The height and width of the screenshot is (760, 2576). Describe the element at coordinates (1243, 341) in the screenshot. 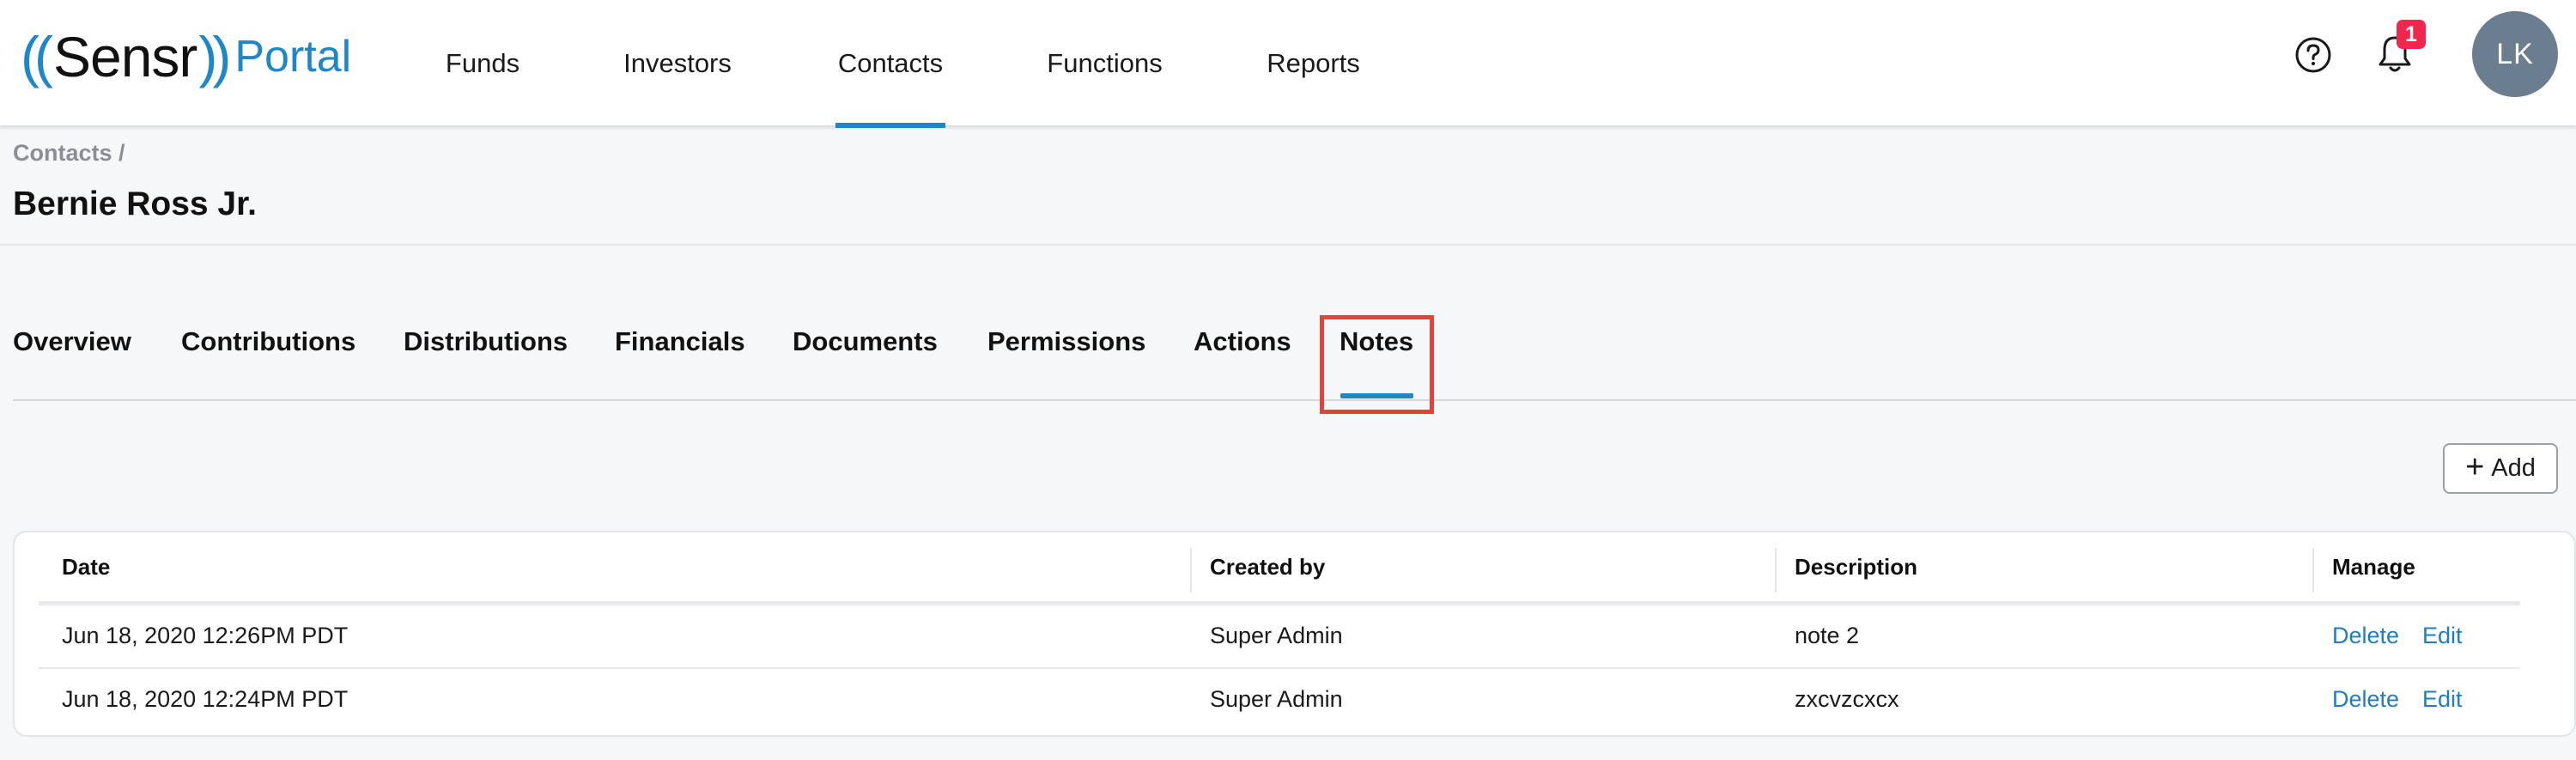

I see `tab-actions: Actions` at that location.